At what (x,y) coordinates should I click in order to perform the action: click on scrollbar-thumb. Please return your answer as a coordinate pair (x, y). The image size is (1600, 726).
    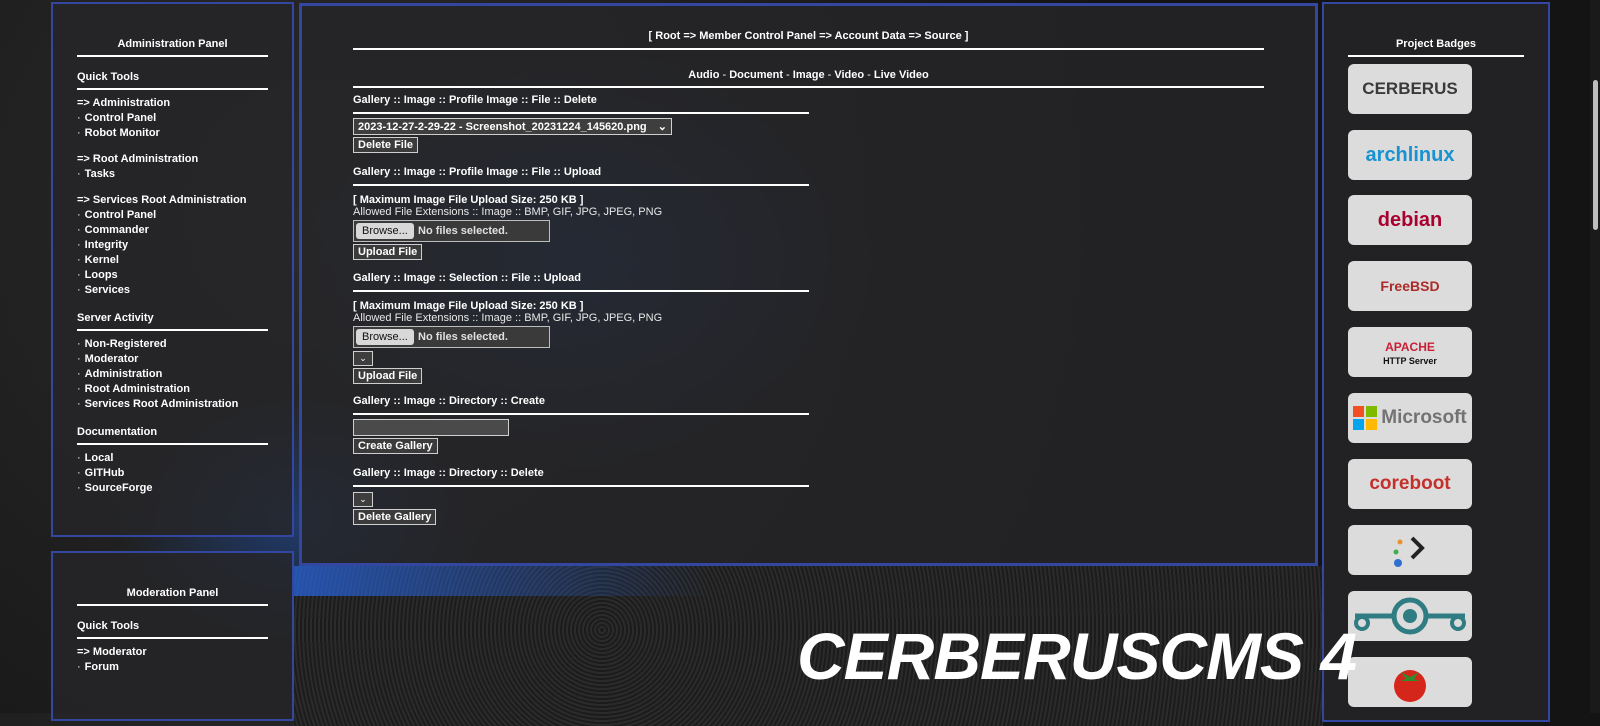
    Looking at the image, I should click on (1595, 155).